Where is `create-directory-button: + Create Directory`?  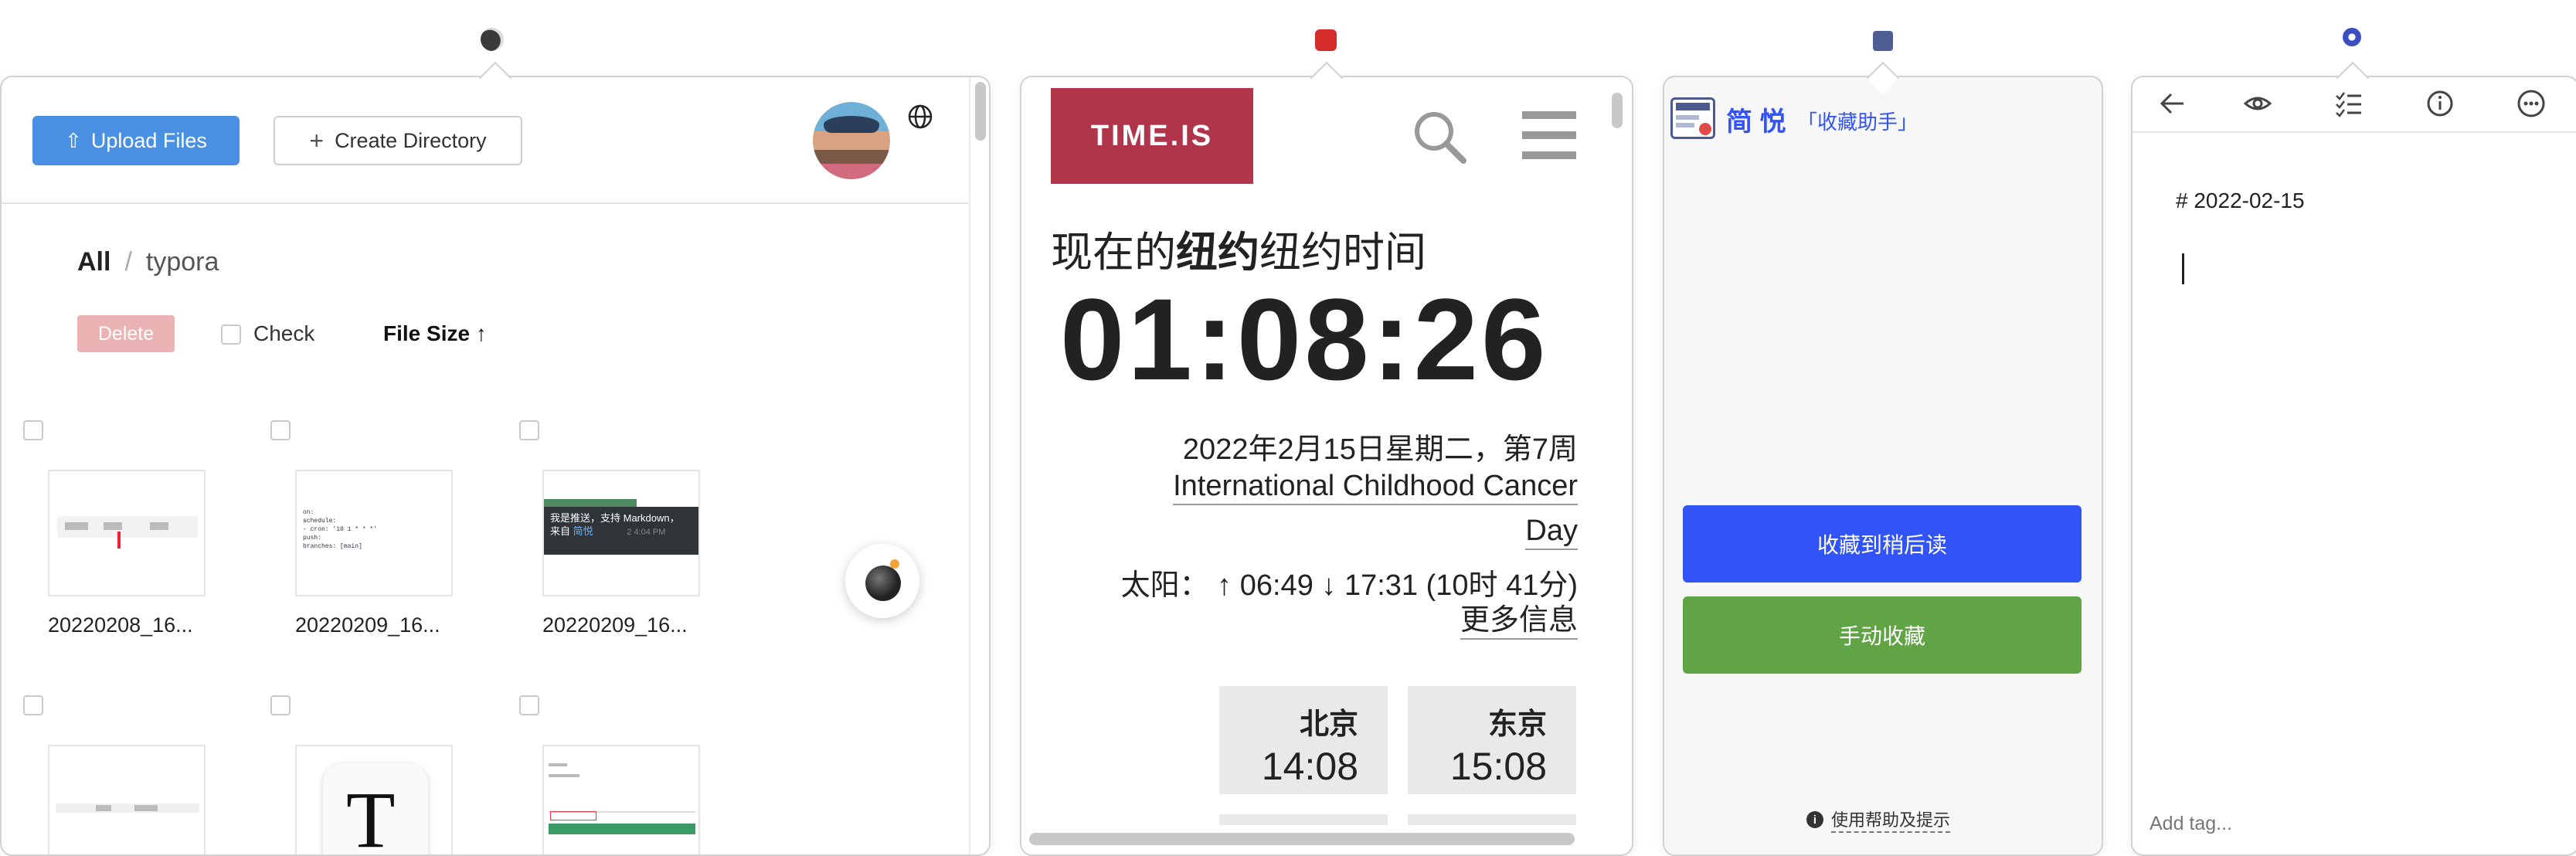 create-directory-button: + Create Directory is located at coordinates (398, 140).